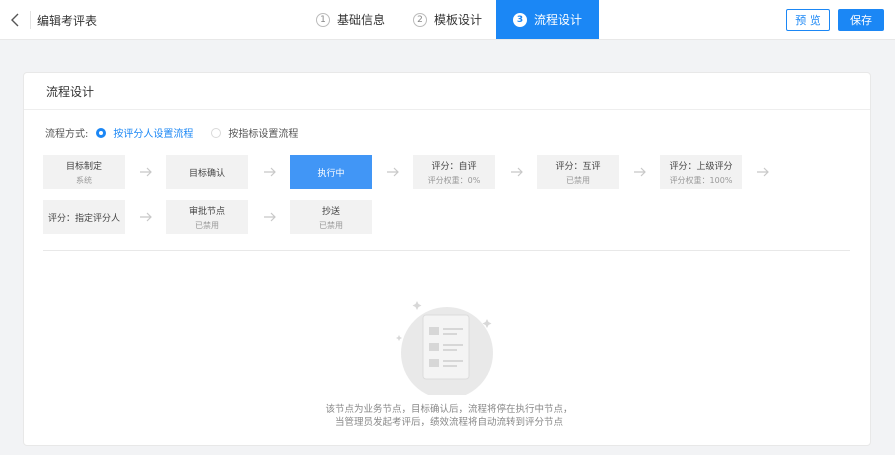 This screenshot has height=455, width=895. Describe the element at coordinates (458, 20) in the screenshot. I see `step-label: 模板设计` at that location.